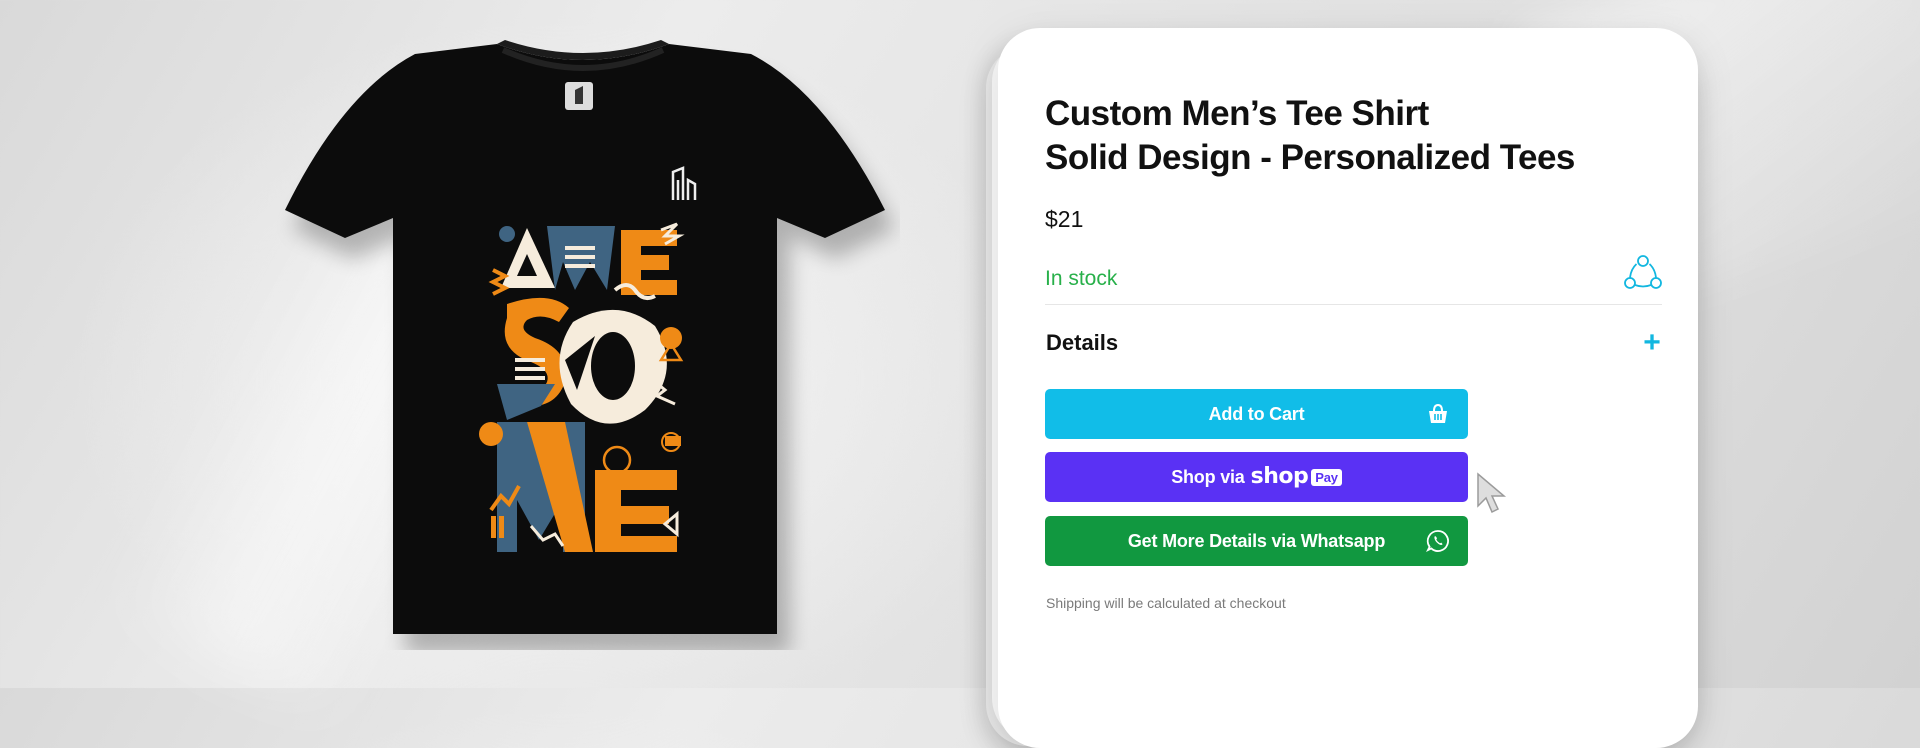 The image size is (1920, 748). Describe the element at coordinates (1310, 157) in the screenshot. I see `product-title-line2: Solid Design - Personalized Tees` at that location.